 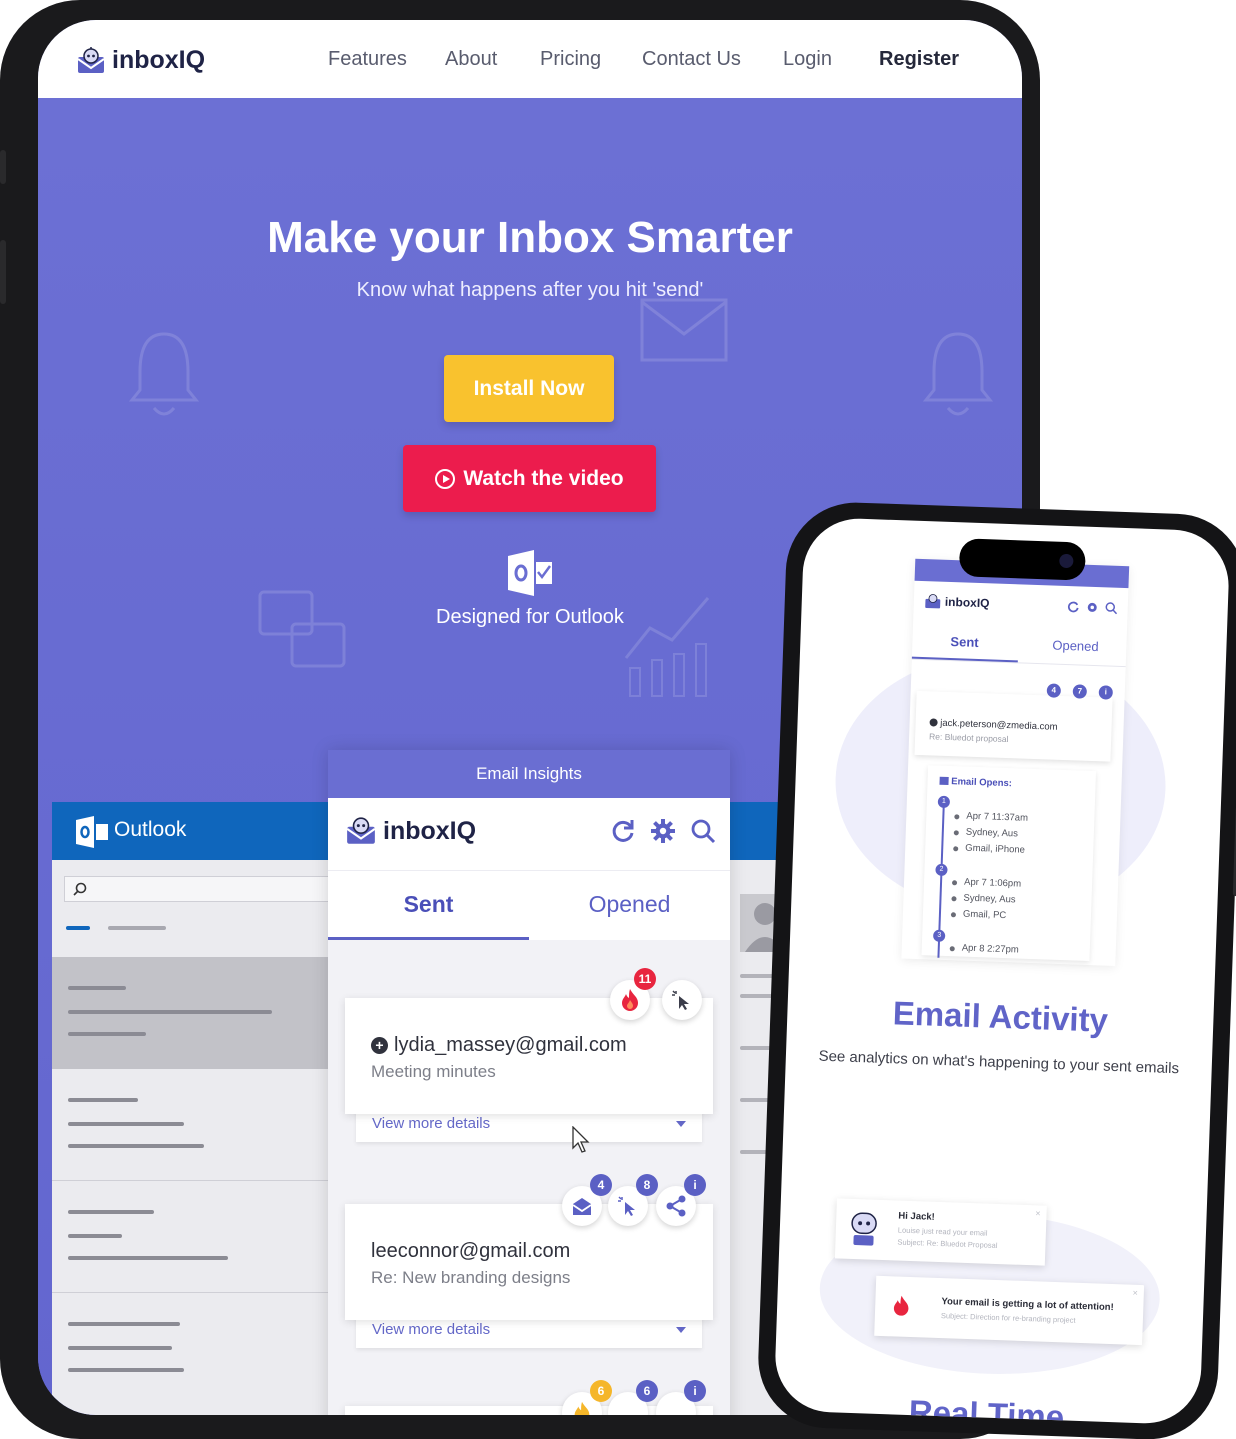 I want to click on plus-circle-icon, so click(x=933, y=723).